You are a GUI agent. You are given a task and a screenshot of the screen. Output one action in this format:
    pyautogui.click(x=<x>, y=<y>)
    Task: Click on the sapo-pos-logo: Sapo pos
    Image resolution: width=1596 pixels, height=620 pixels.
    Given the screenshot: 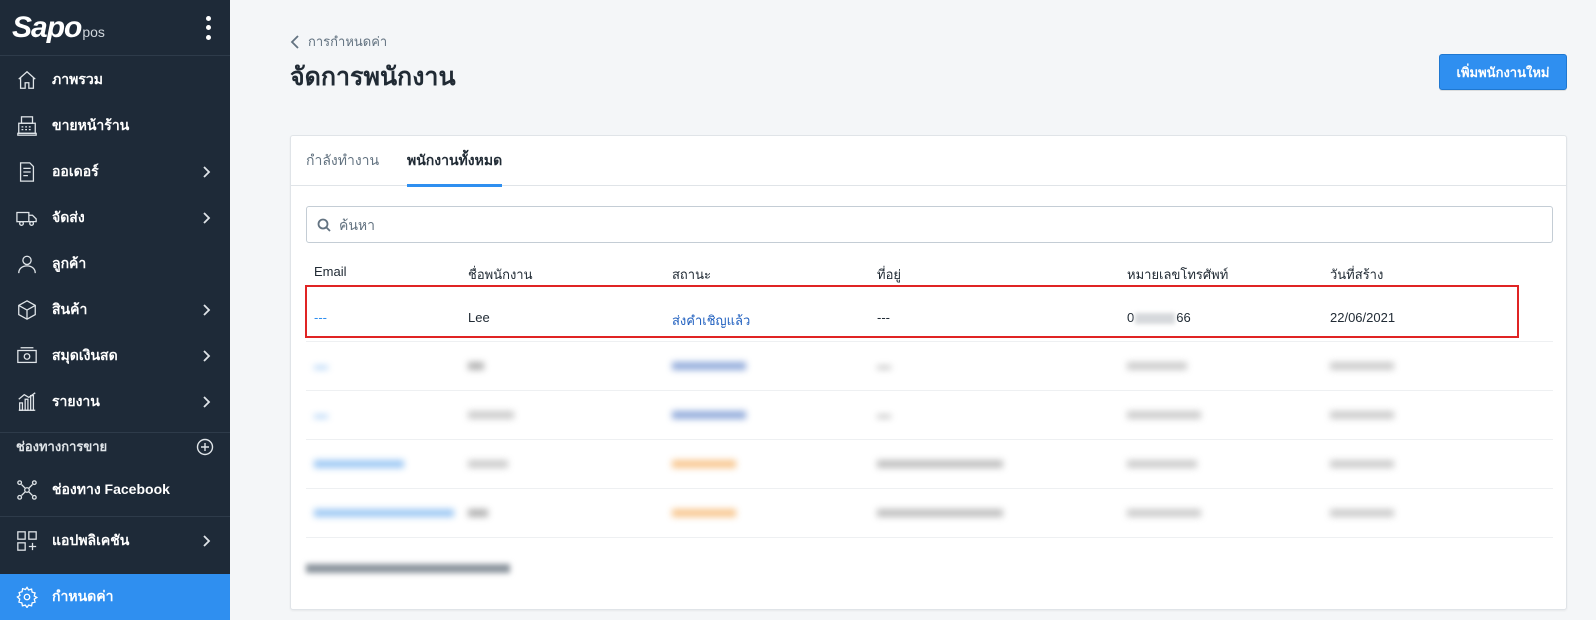 What is the action you would take?
    pyautogui.click(x=58, y=28)
    